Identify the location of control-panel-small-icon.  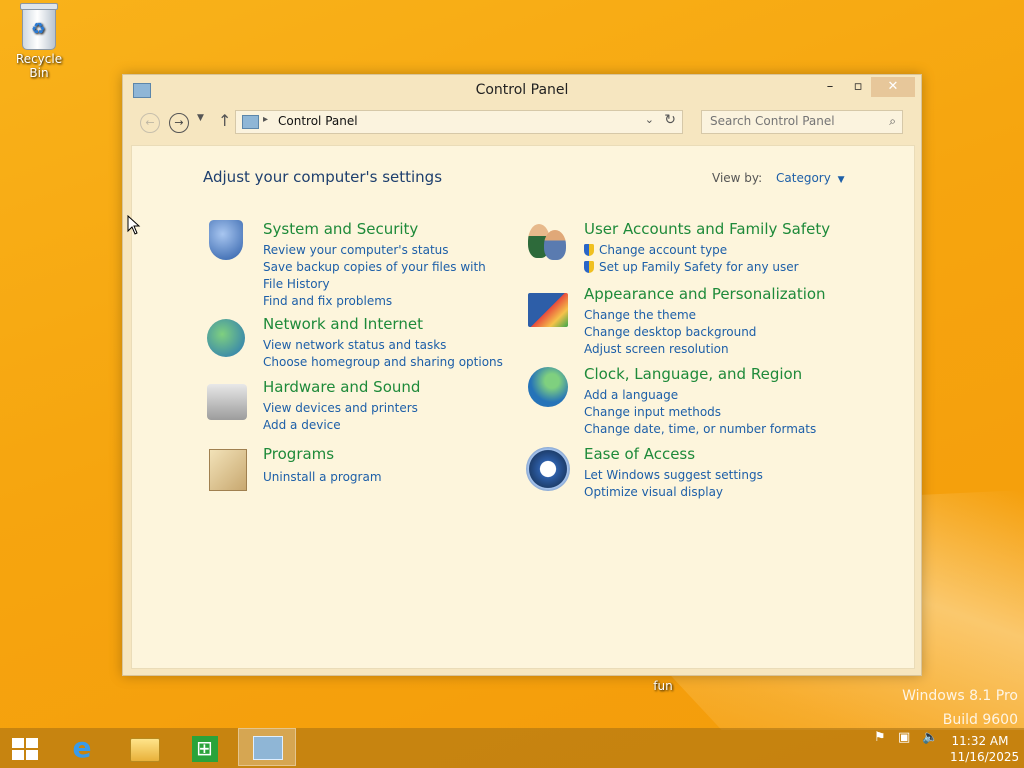
(250, 122).